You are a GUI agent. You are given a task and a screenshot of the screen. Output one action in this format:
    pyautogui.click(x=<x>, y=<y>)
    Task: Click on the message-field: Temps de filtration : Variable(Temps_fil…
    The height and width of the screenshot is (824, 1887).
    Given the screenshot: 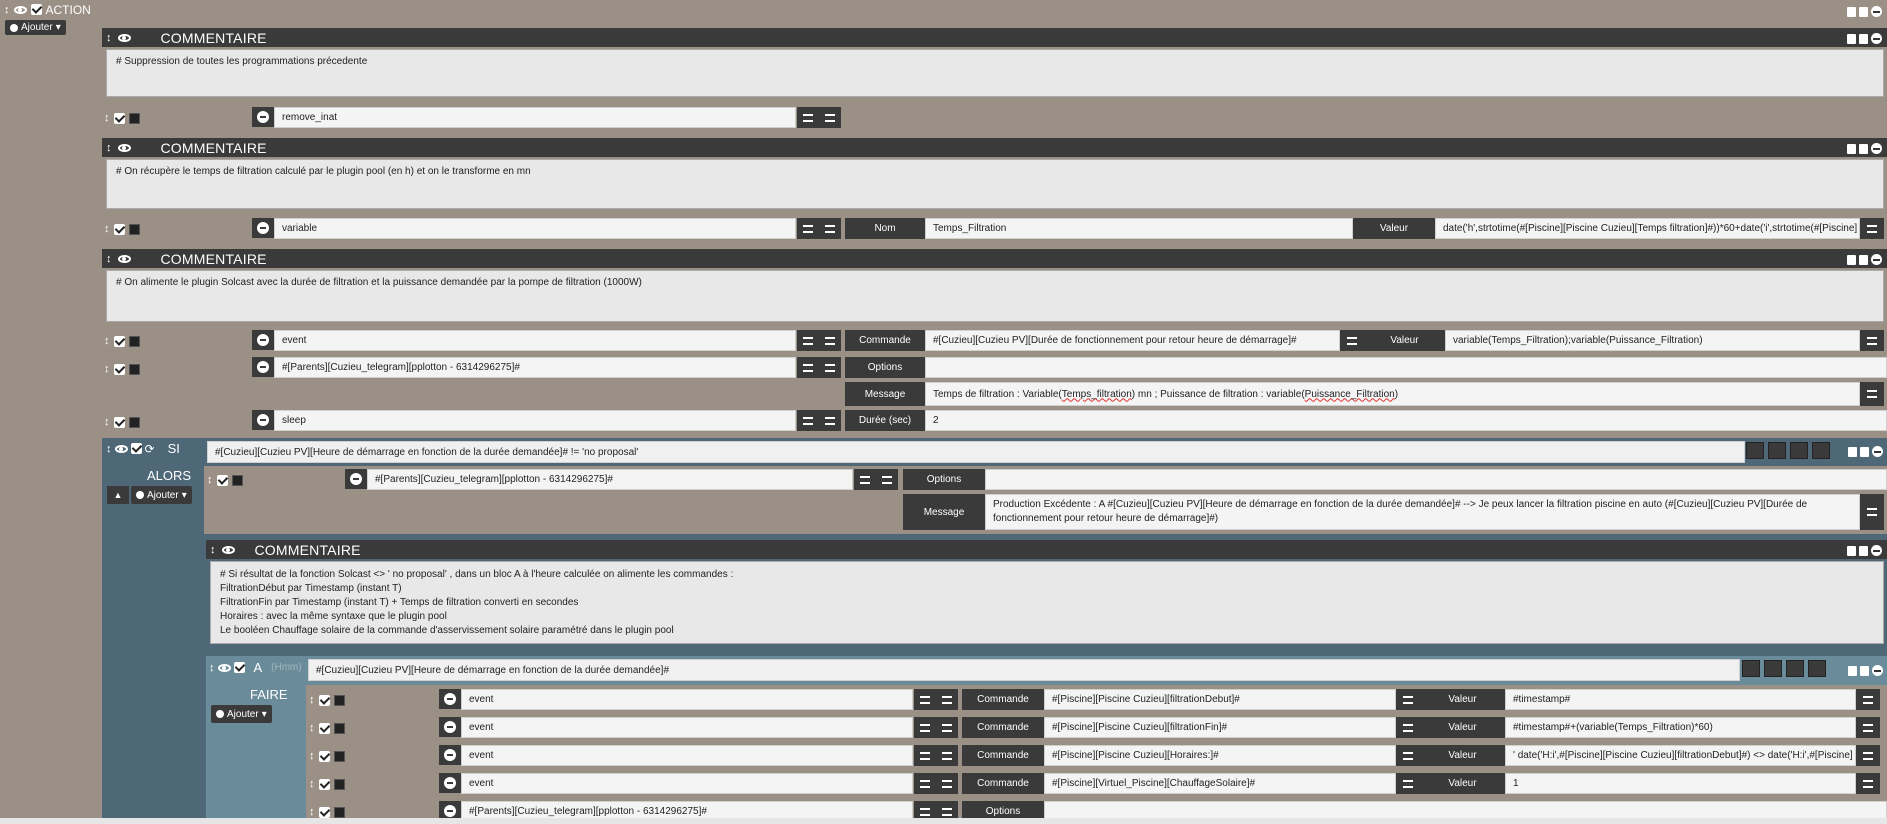 What is the action you would take?
    pyautogui.click(x=1392, y=394)
    